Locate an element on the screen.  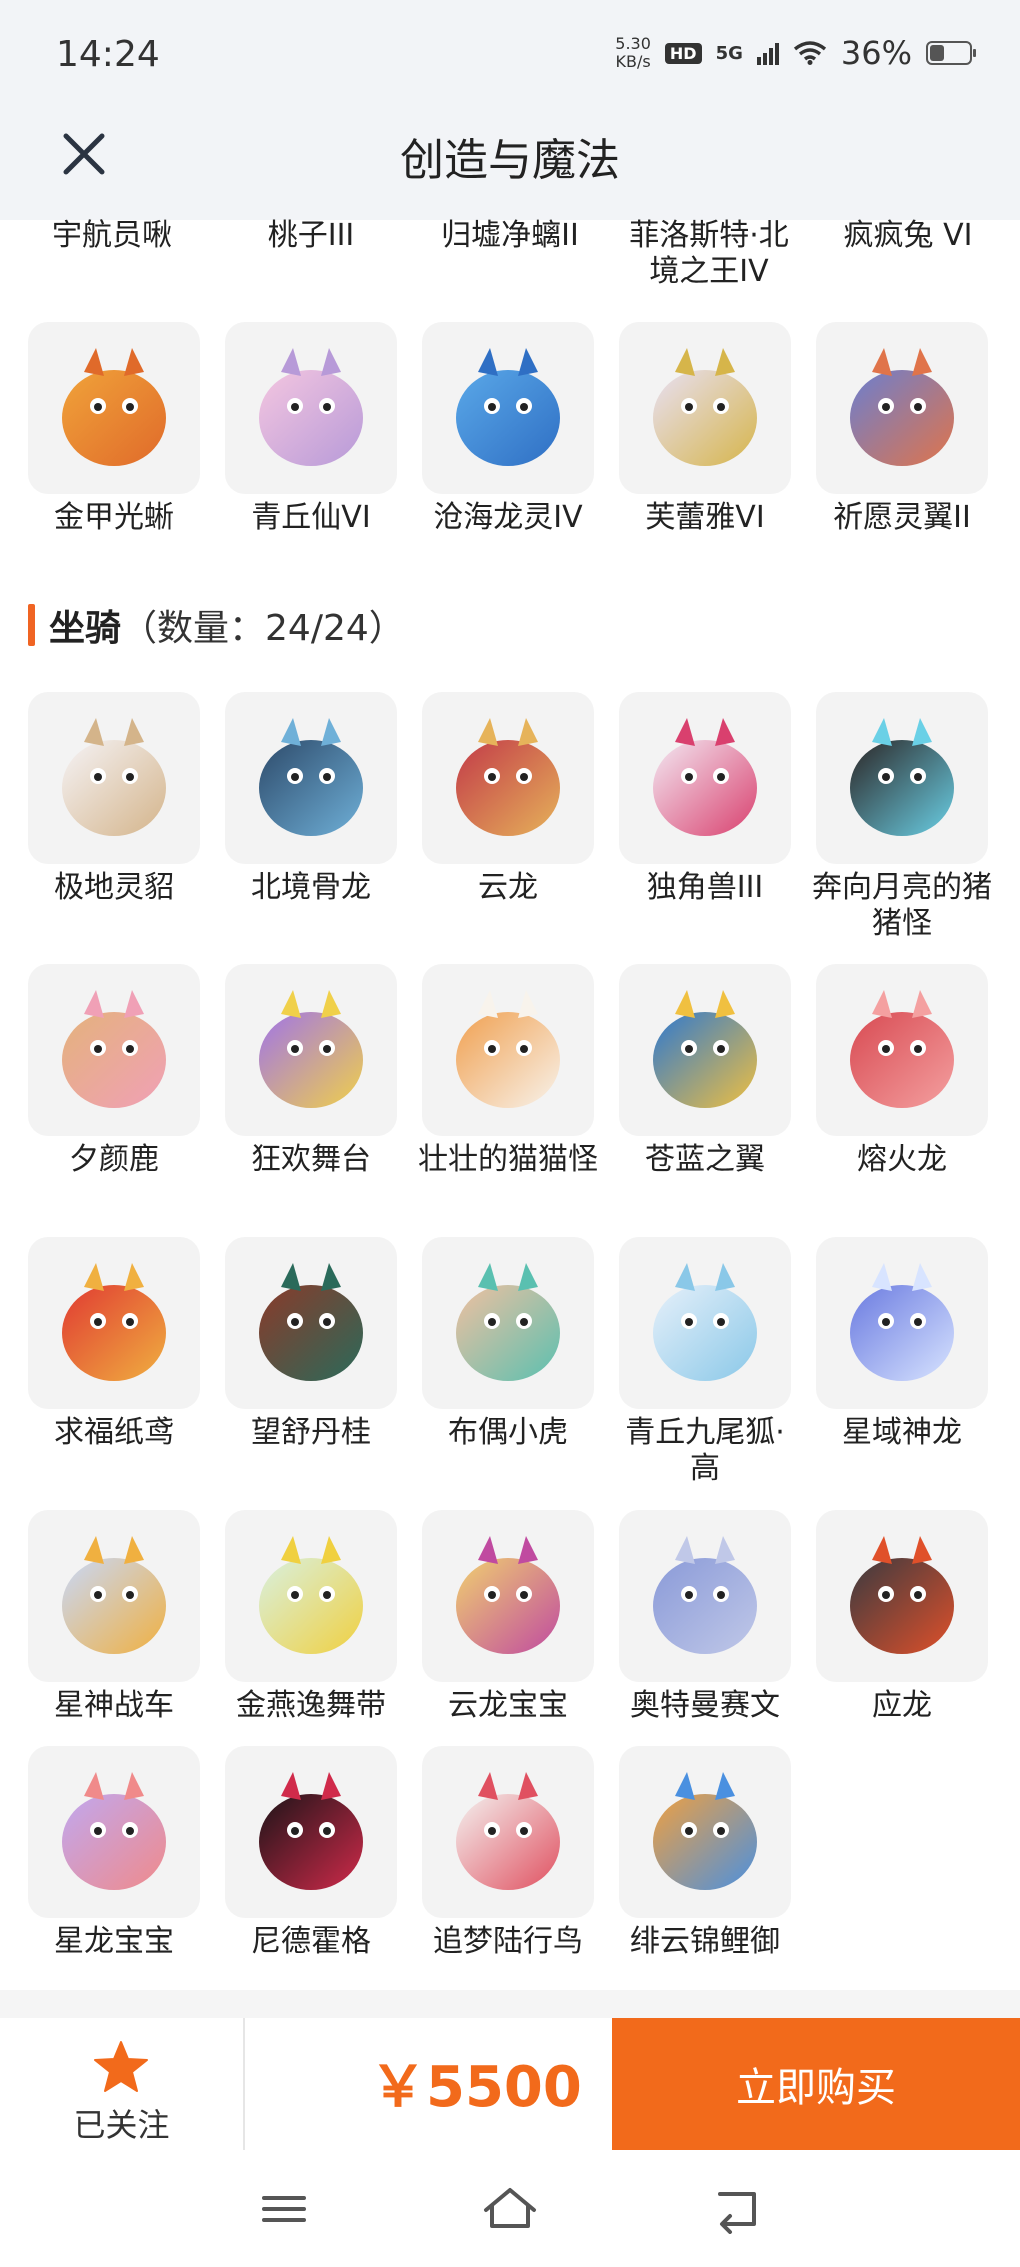
grid-item: 青丘九尾狐·高 is located at coordinates (705, 1362).